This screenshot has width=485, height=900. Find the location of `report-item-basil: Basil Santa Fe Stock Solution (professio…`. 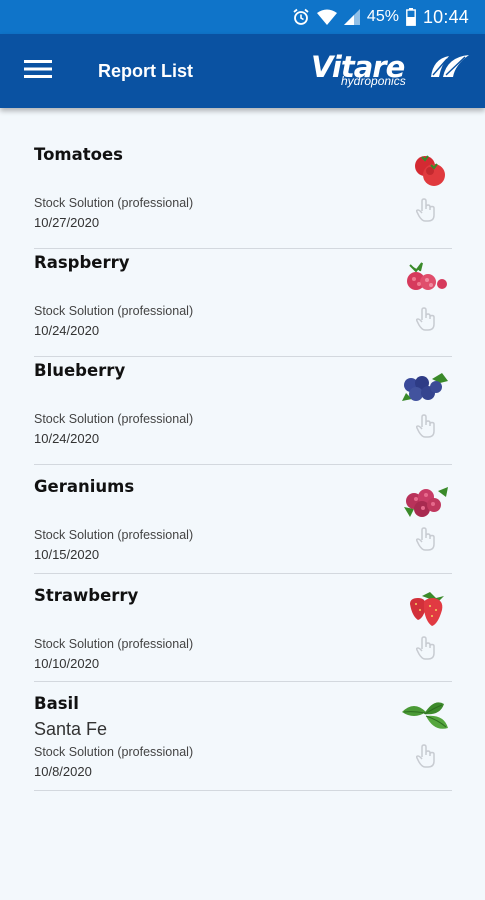

report-item-basil: Basil Santa Fe Stock Solution (professio… is located at coordinates (243, 736).